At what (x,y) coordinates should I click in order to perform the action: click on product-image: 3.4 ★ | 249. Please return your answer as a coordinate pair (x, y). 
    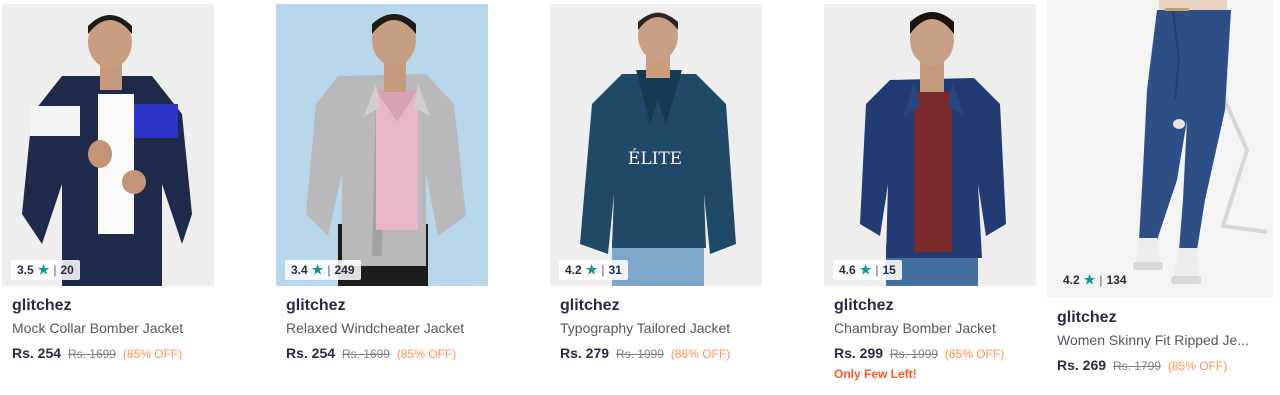
    Looking at the image, I should click on (382, 145).